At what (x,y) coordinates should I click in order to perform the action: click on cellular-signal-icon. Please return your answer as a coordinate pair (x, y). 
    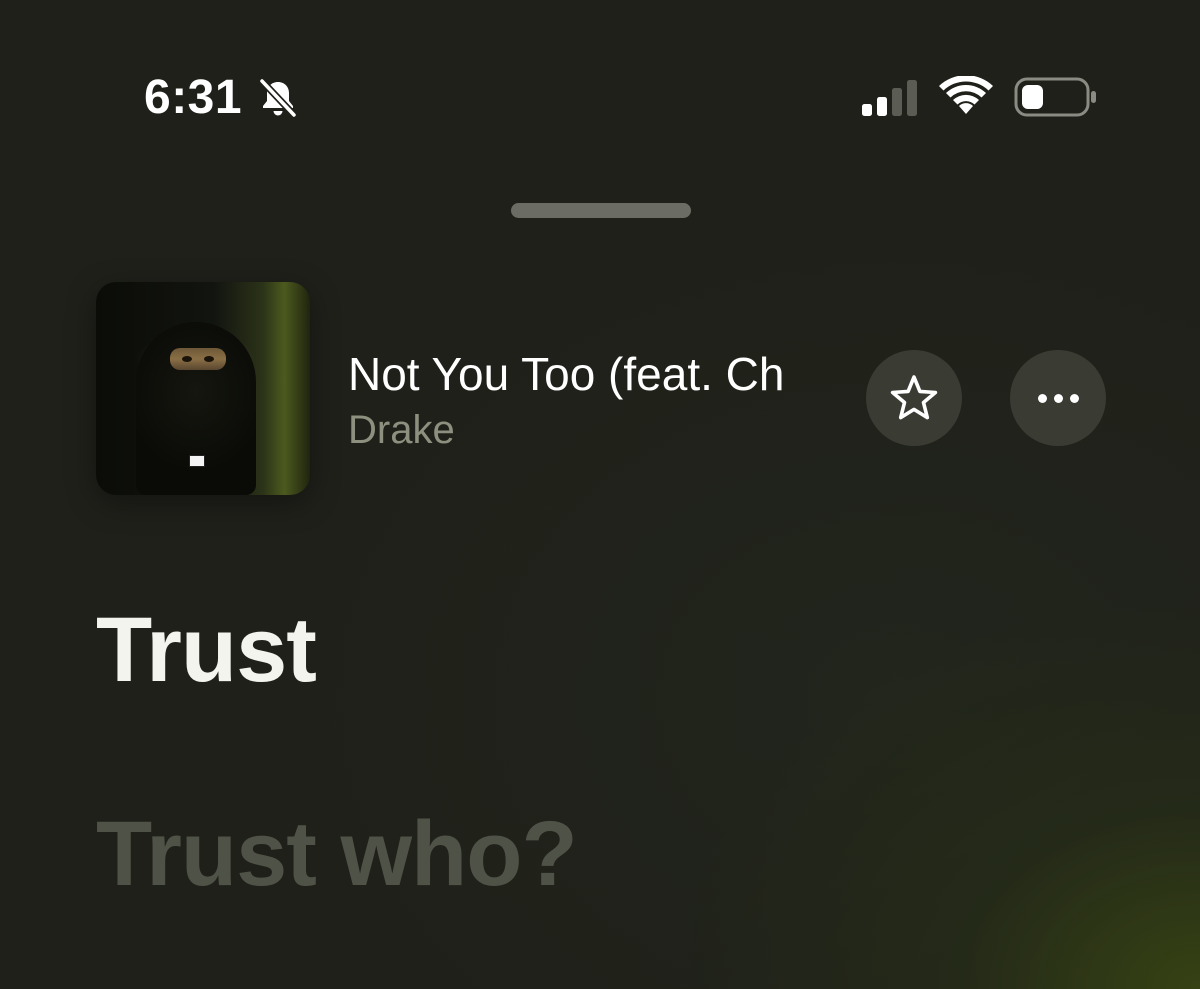
    Looking at the image, I should click on (889, 98).